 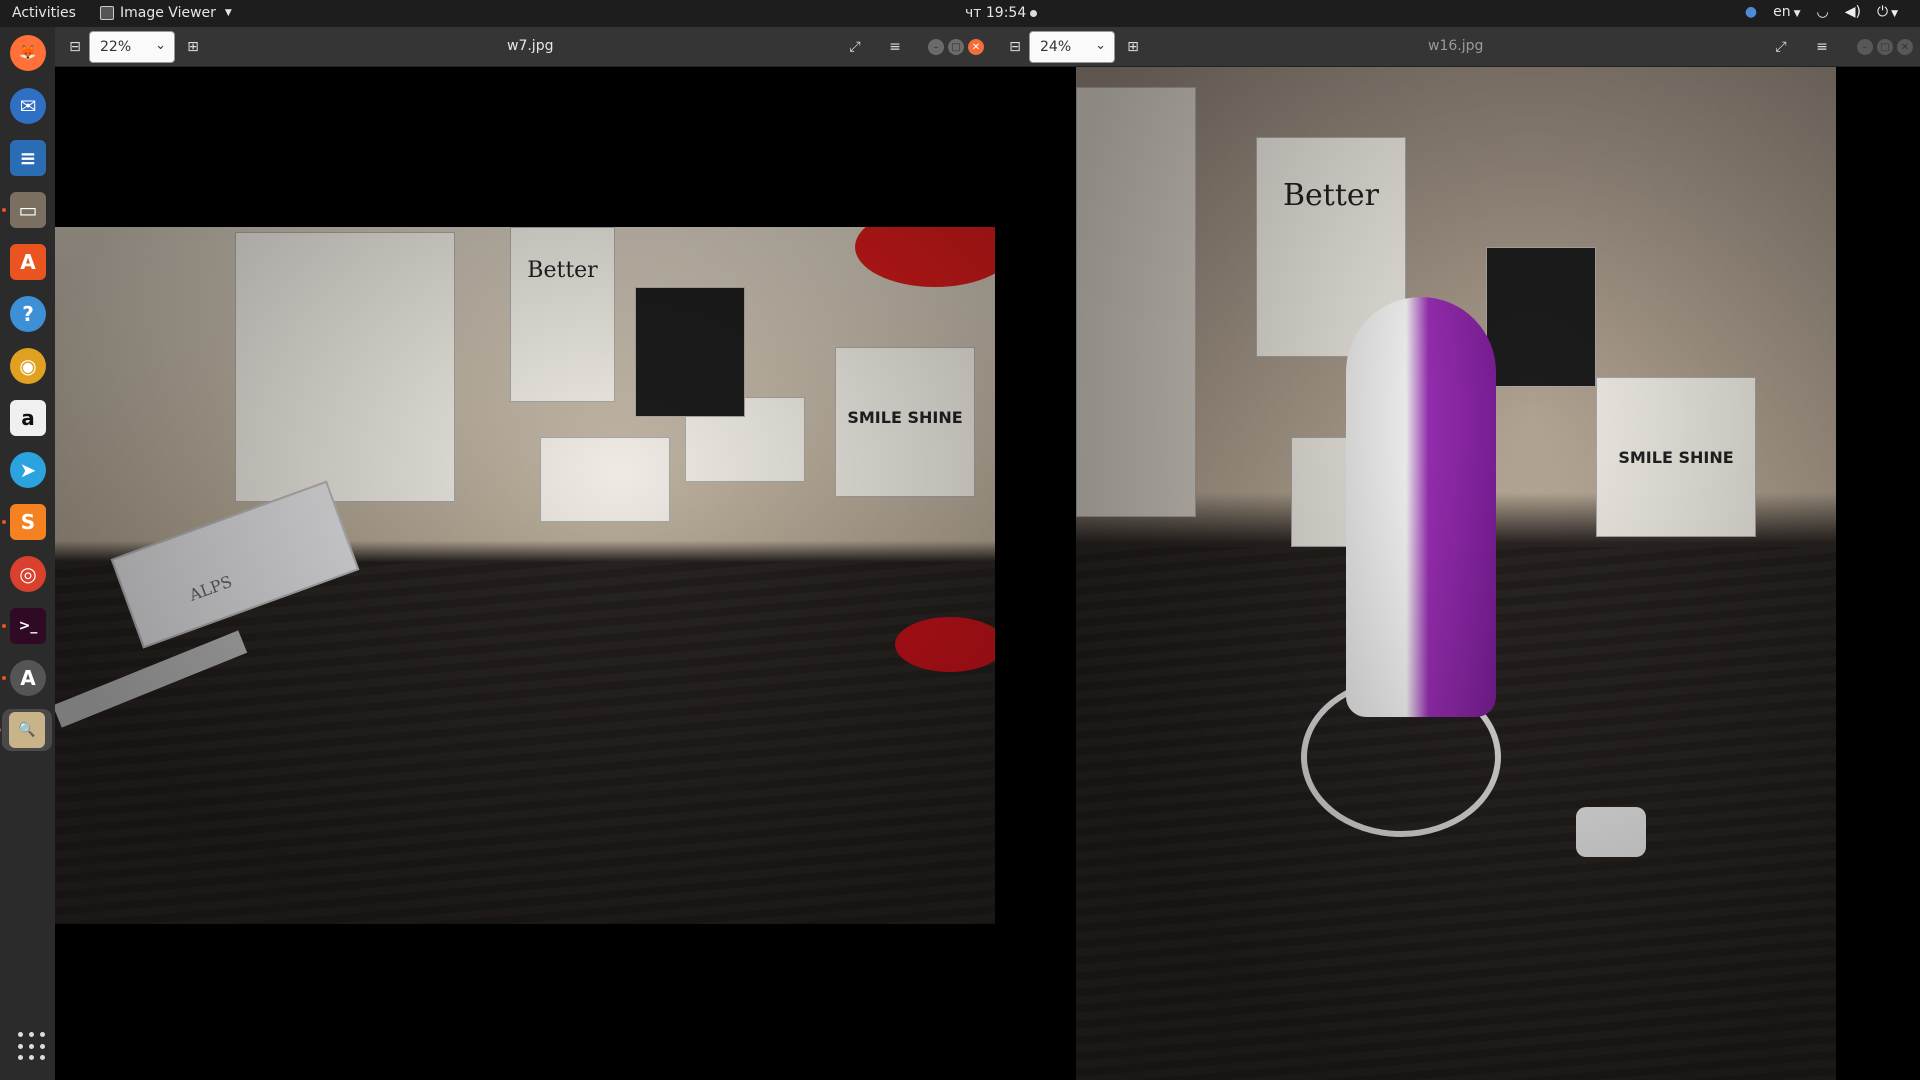 I want to click on help-icon: ?, so click(x=28, y=314).